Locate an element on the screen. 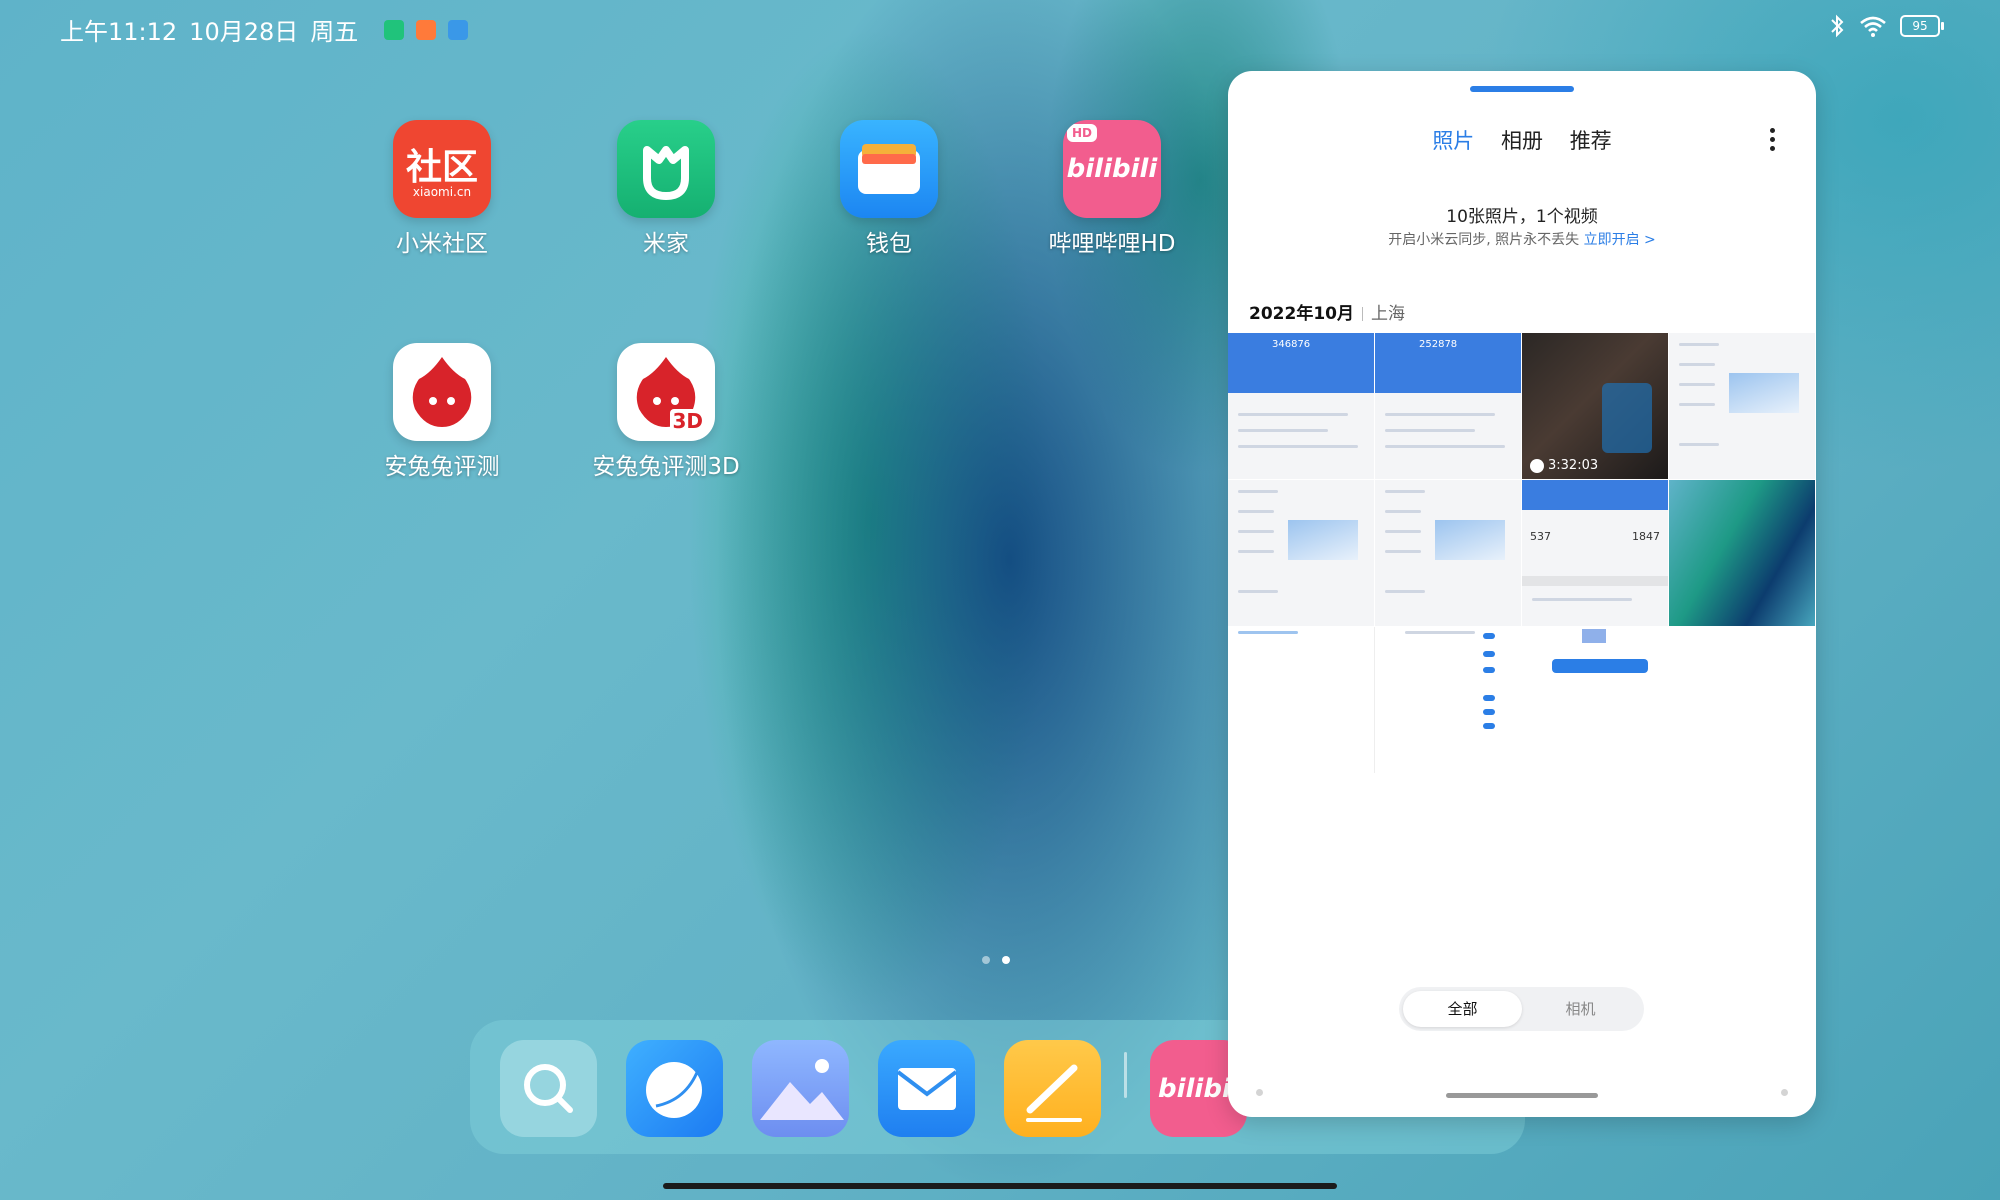  page-dot-active is located at coordinates (1006, 960).